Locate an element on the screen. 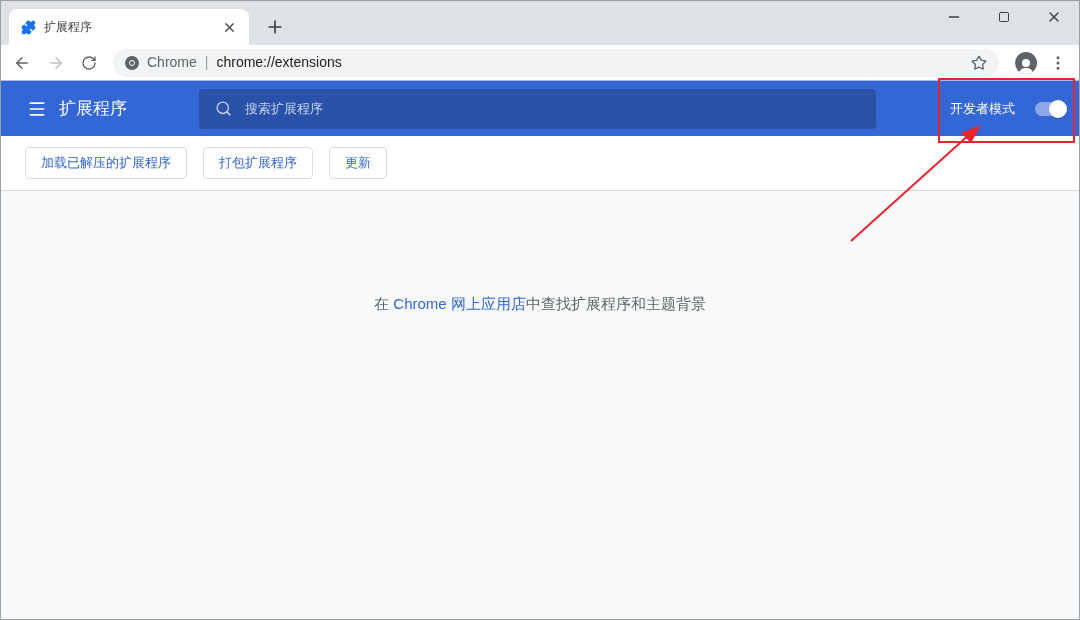  developer-mode-toggle is located at coordinates (1051, 108).